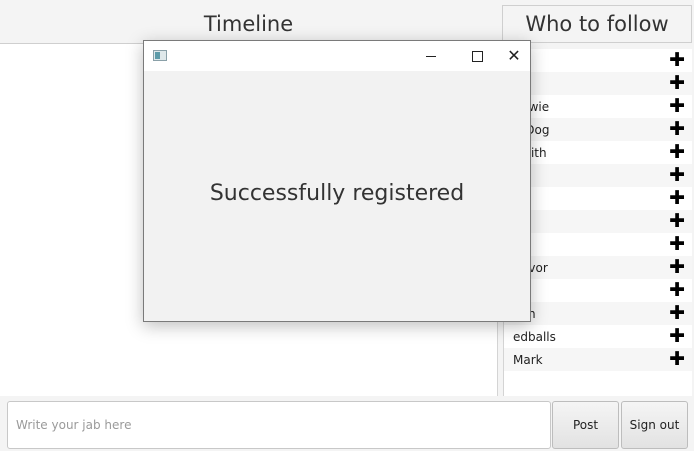 This screenshot has height=451, width=694. What do you see at coordinates (160, 55) in the screenshot?
I see `app-icon` at bounding box center [160, 55].